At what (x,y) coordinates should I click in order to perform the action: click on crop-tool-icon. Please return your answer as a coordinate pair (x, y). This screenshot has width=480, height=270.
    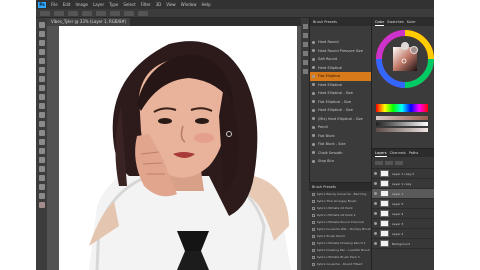
    Looking at the image, I should click on (41, 61).